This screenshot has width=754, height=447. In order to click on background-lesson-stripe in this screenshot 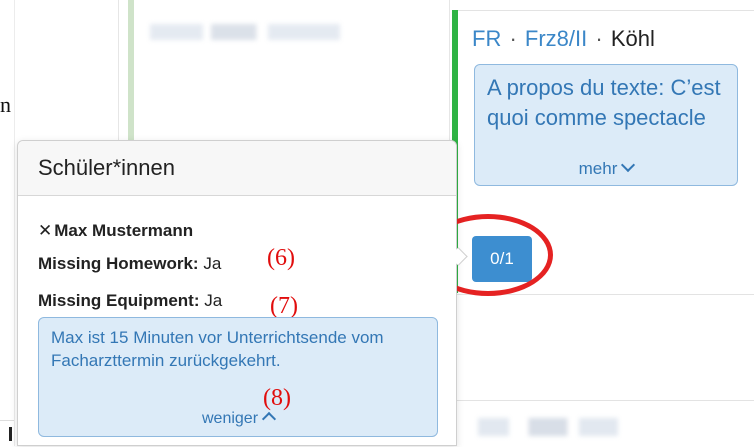, I will do `click(131, 75)`.